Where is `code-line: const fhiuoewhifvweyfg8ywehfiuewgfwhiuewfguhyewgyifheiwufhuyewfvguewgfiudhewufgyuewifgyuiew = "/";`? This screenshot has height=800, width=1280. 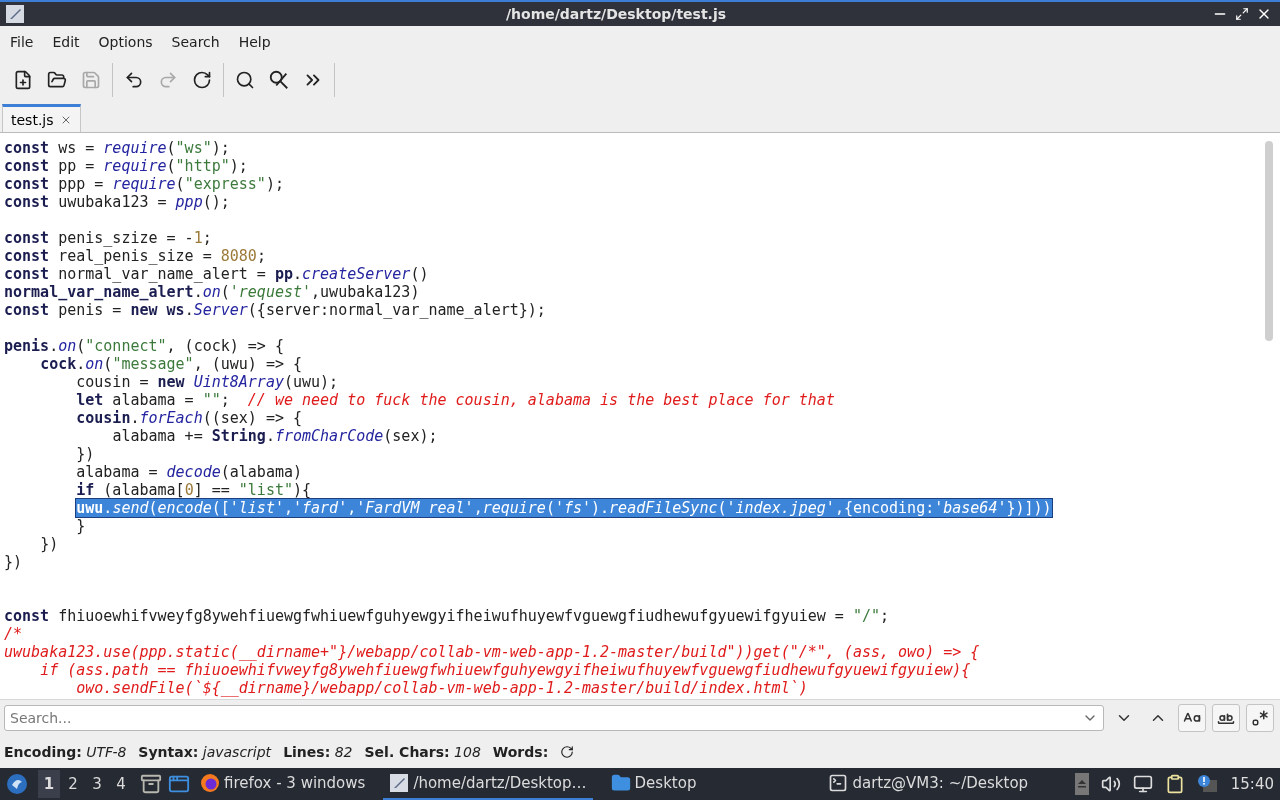 code-line: const fhiuoewhifvweyfg8ywehfiuewgfwhiuewfguhyewgyifheiwufhuyewfvguewgfiudhewufgyuewifgyuiew = "/"; is located at coordinates (447, 616).